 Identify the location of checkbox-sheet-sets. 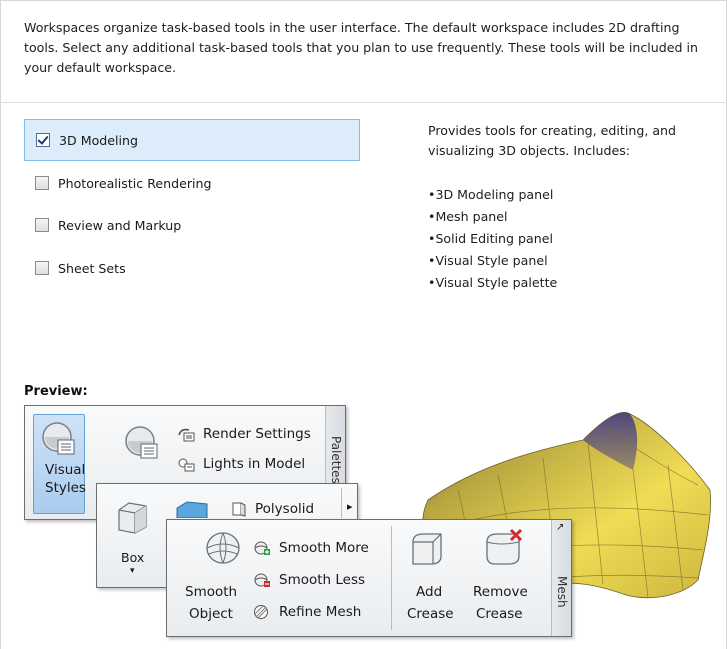
(42, 268).